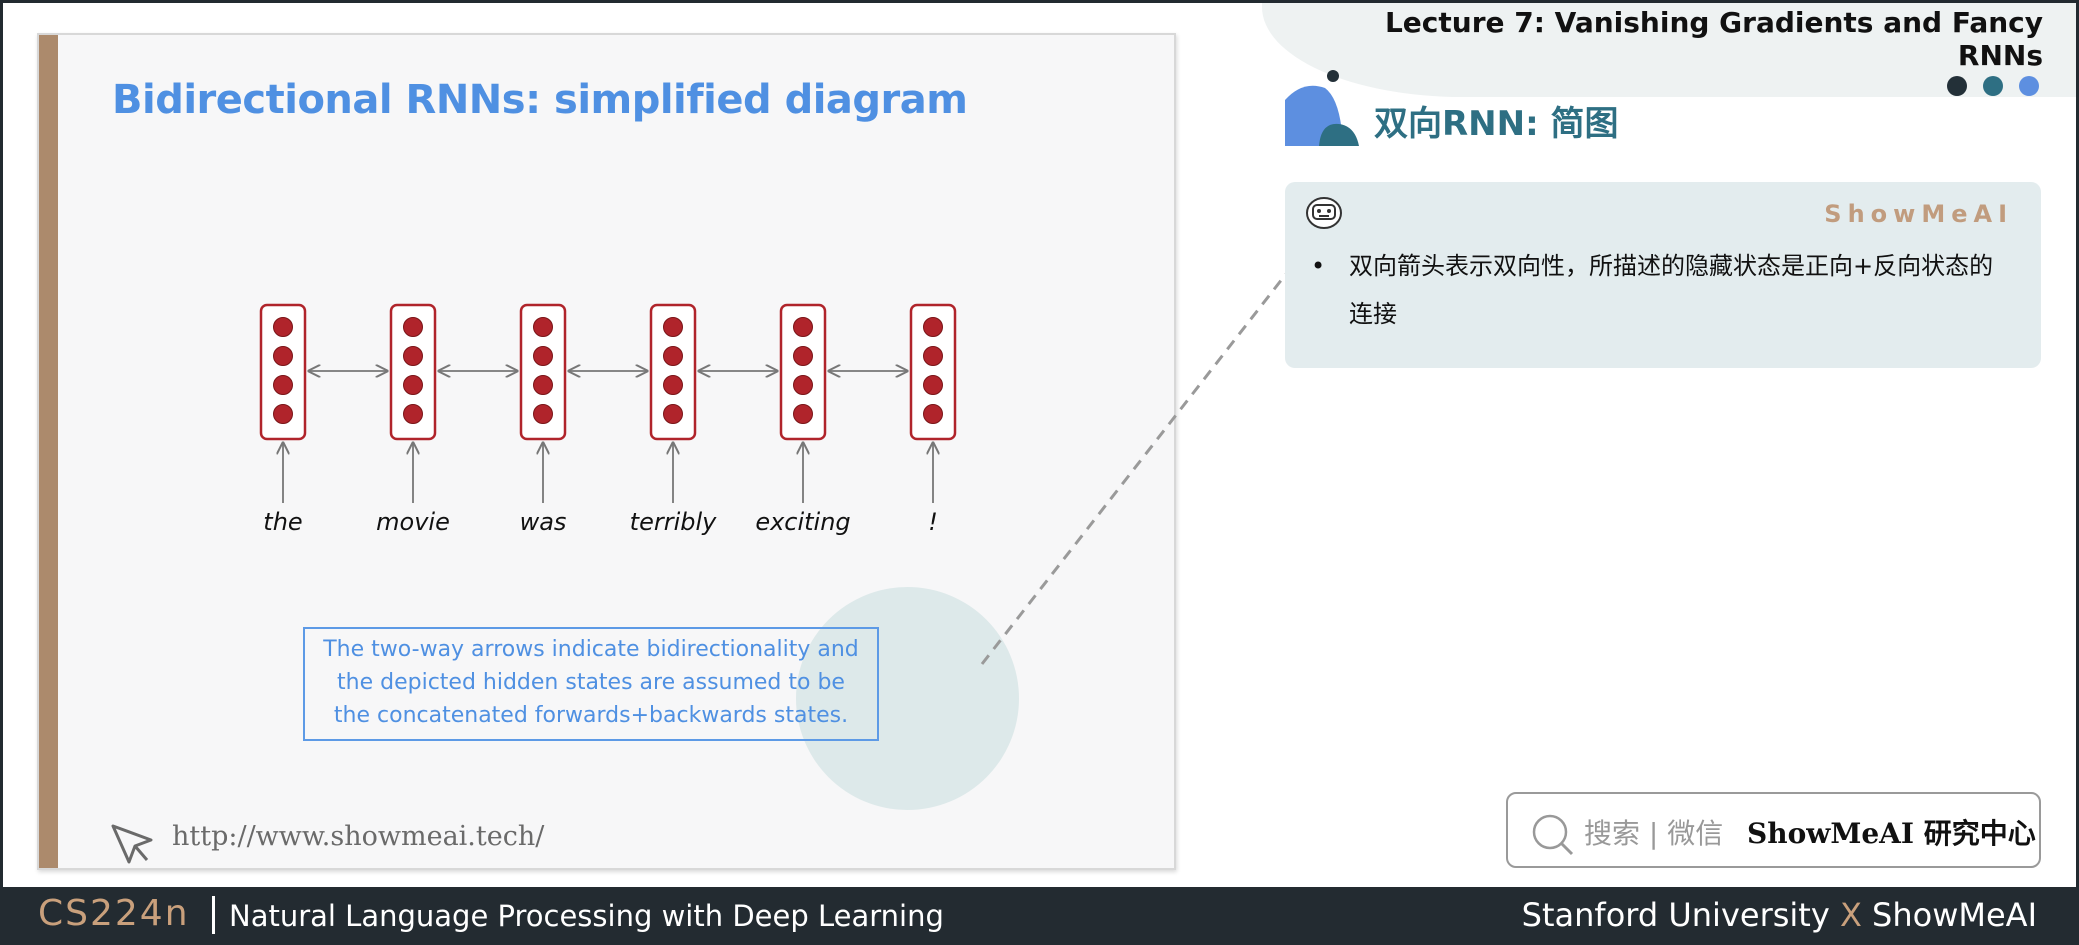 This screenshot has width=2079, height=945. Describe the element at coordinates (1671, 290) in the screenshot. I see `bullet-text: 双向箭头表示双向性，所描述的隐藏状态是正向+反向状态的连接` at that location.